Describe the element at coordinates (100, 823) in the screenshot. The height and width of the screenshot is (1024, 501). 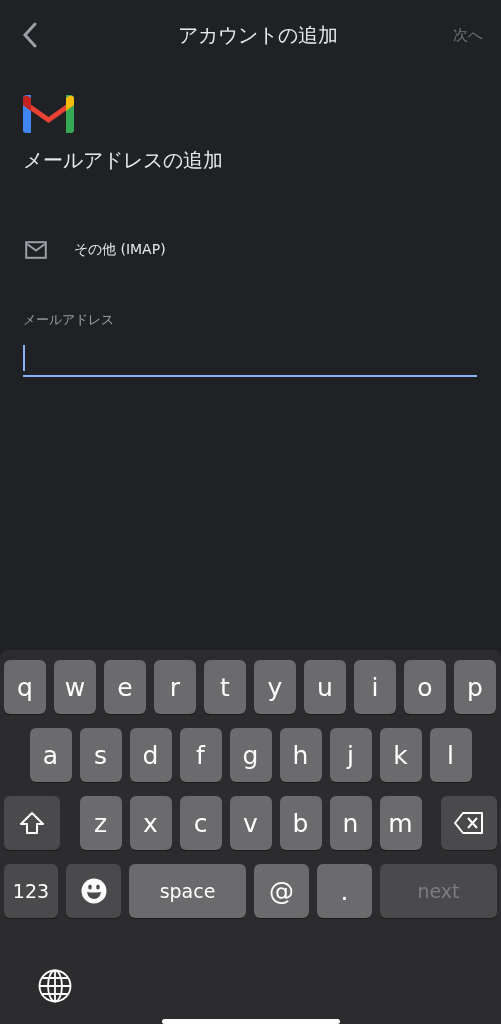
I see `letter-key: z` at that location.